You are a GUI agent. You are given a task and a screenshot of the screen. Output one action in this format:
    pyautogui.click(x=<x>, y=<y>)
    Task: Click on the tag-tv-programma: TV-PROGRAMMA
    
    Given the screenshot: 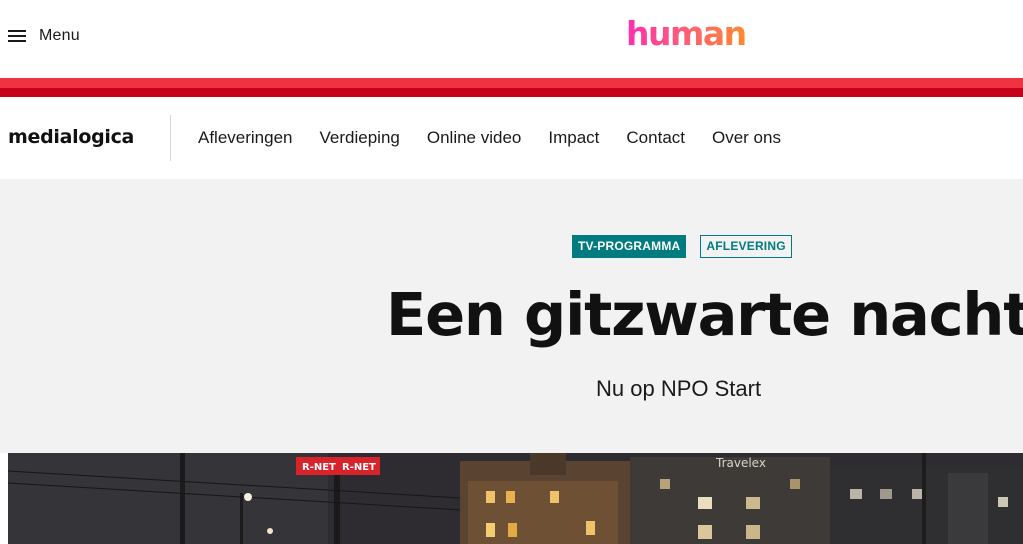 What is the action you would take?
    pyautogui.click(x=629, y=246)
    